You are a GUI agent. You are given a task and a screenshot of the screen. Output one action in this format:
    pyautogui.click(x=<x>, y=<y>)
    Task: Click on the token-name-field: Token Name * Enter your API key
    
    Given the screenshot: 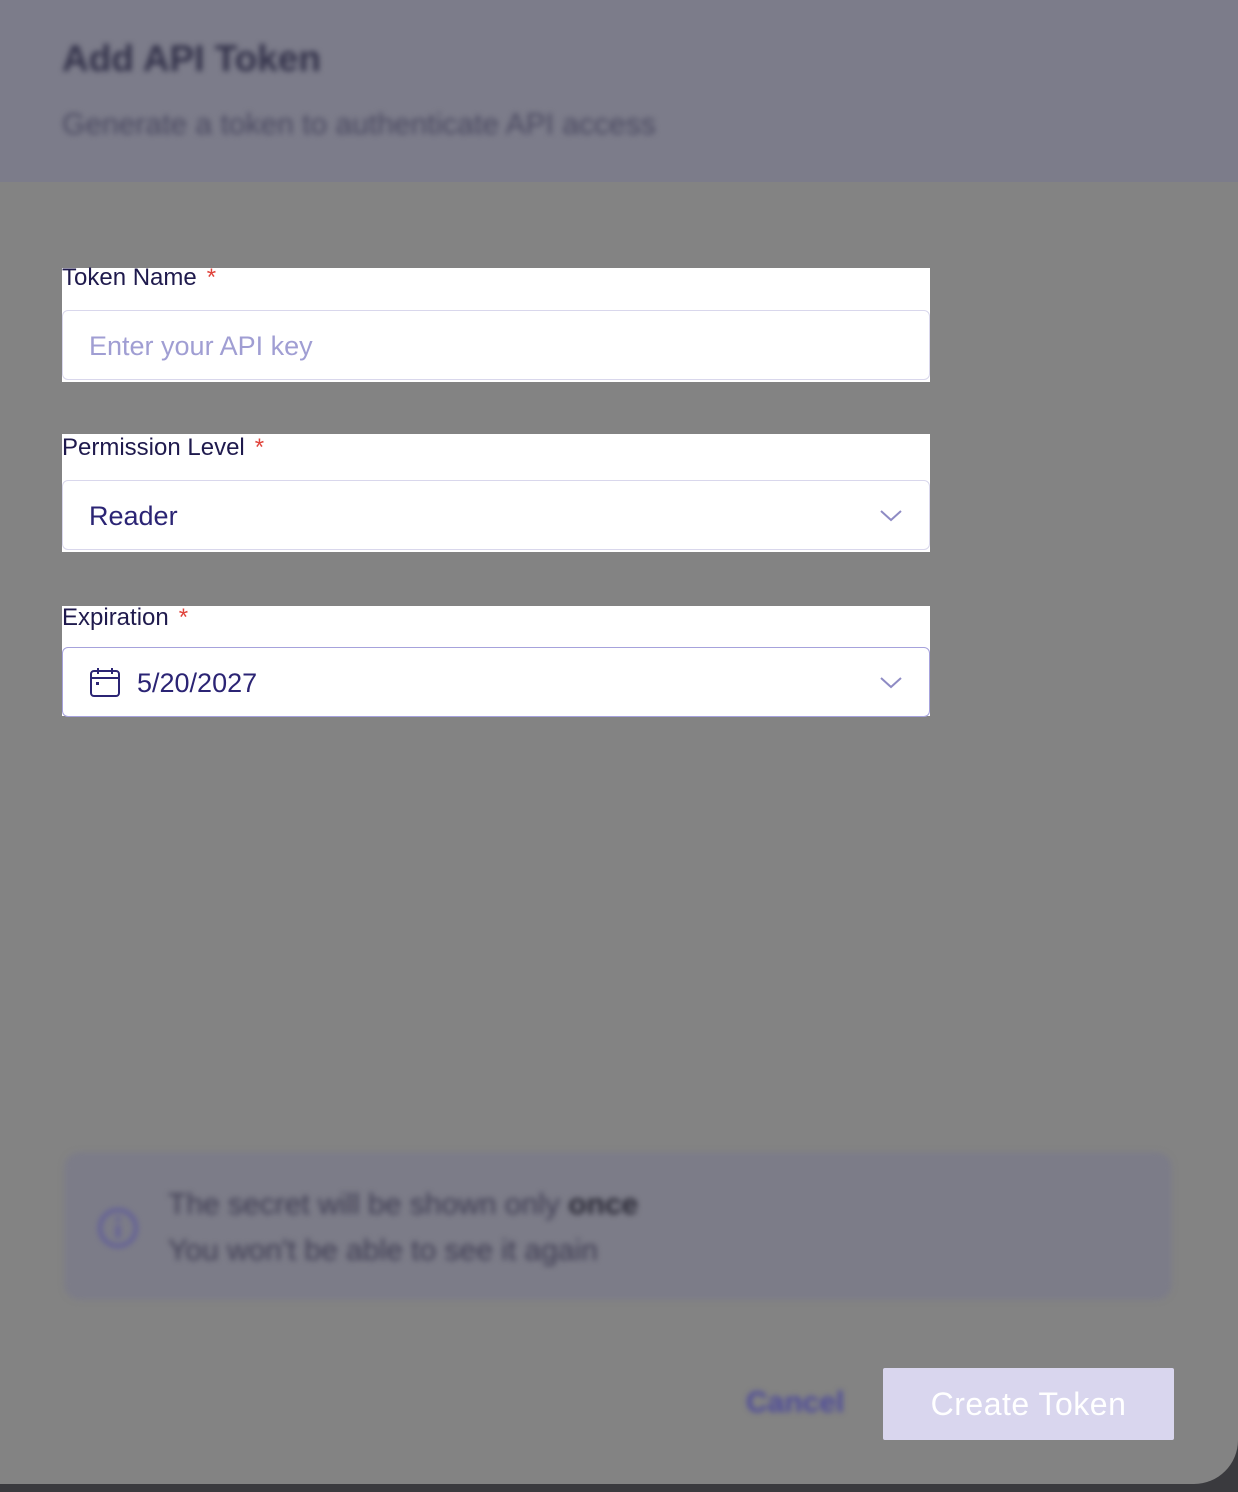 What is the action you would take?
    pyautogui.click(x=496, y=323)
    